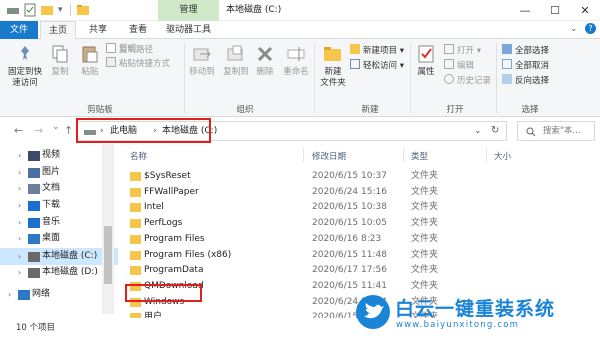 Image resolution: width=600 pixels, height=338 pixels. Describe the element at coordinates (59, 205) in the screenshot. I see `sidebar-item: › 下载` at that location.